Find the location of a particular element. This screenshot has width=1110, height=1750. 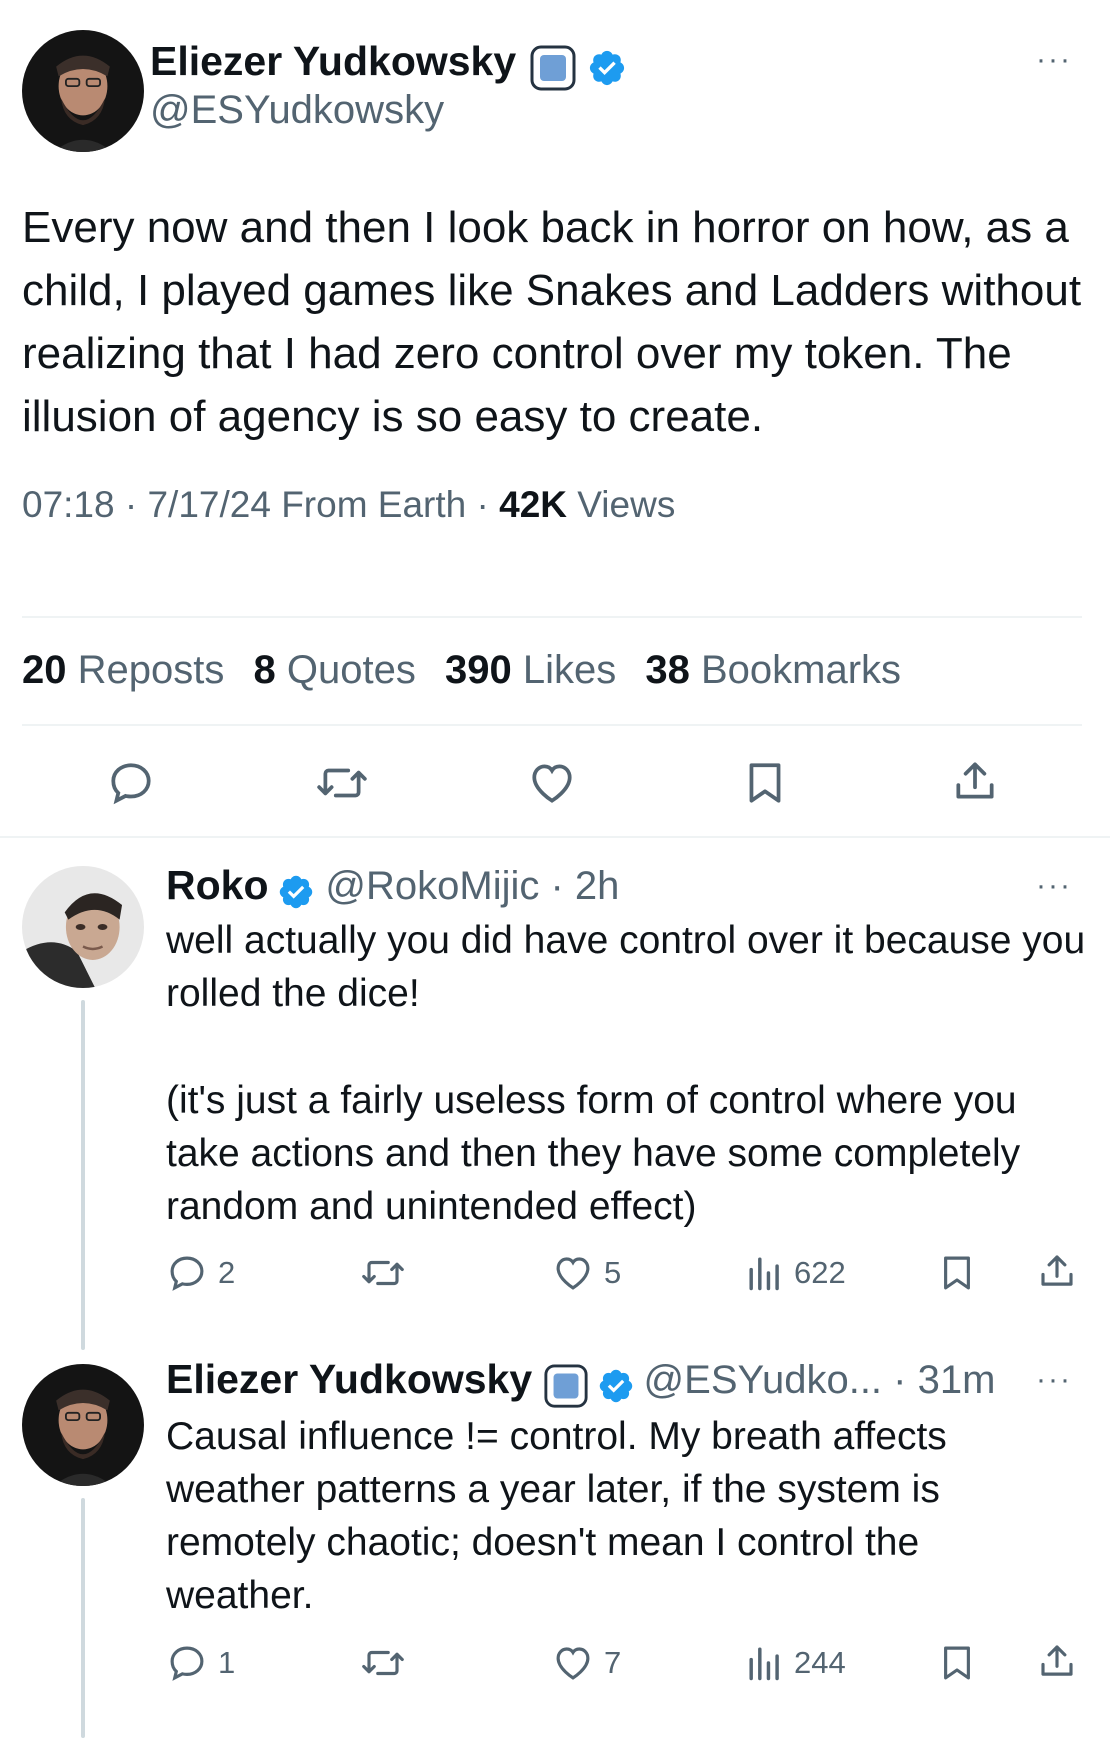

like-button is located at coordinates (552, 783).